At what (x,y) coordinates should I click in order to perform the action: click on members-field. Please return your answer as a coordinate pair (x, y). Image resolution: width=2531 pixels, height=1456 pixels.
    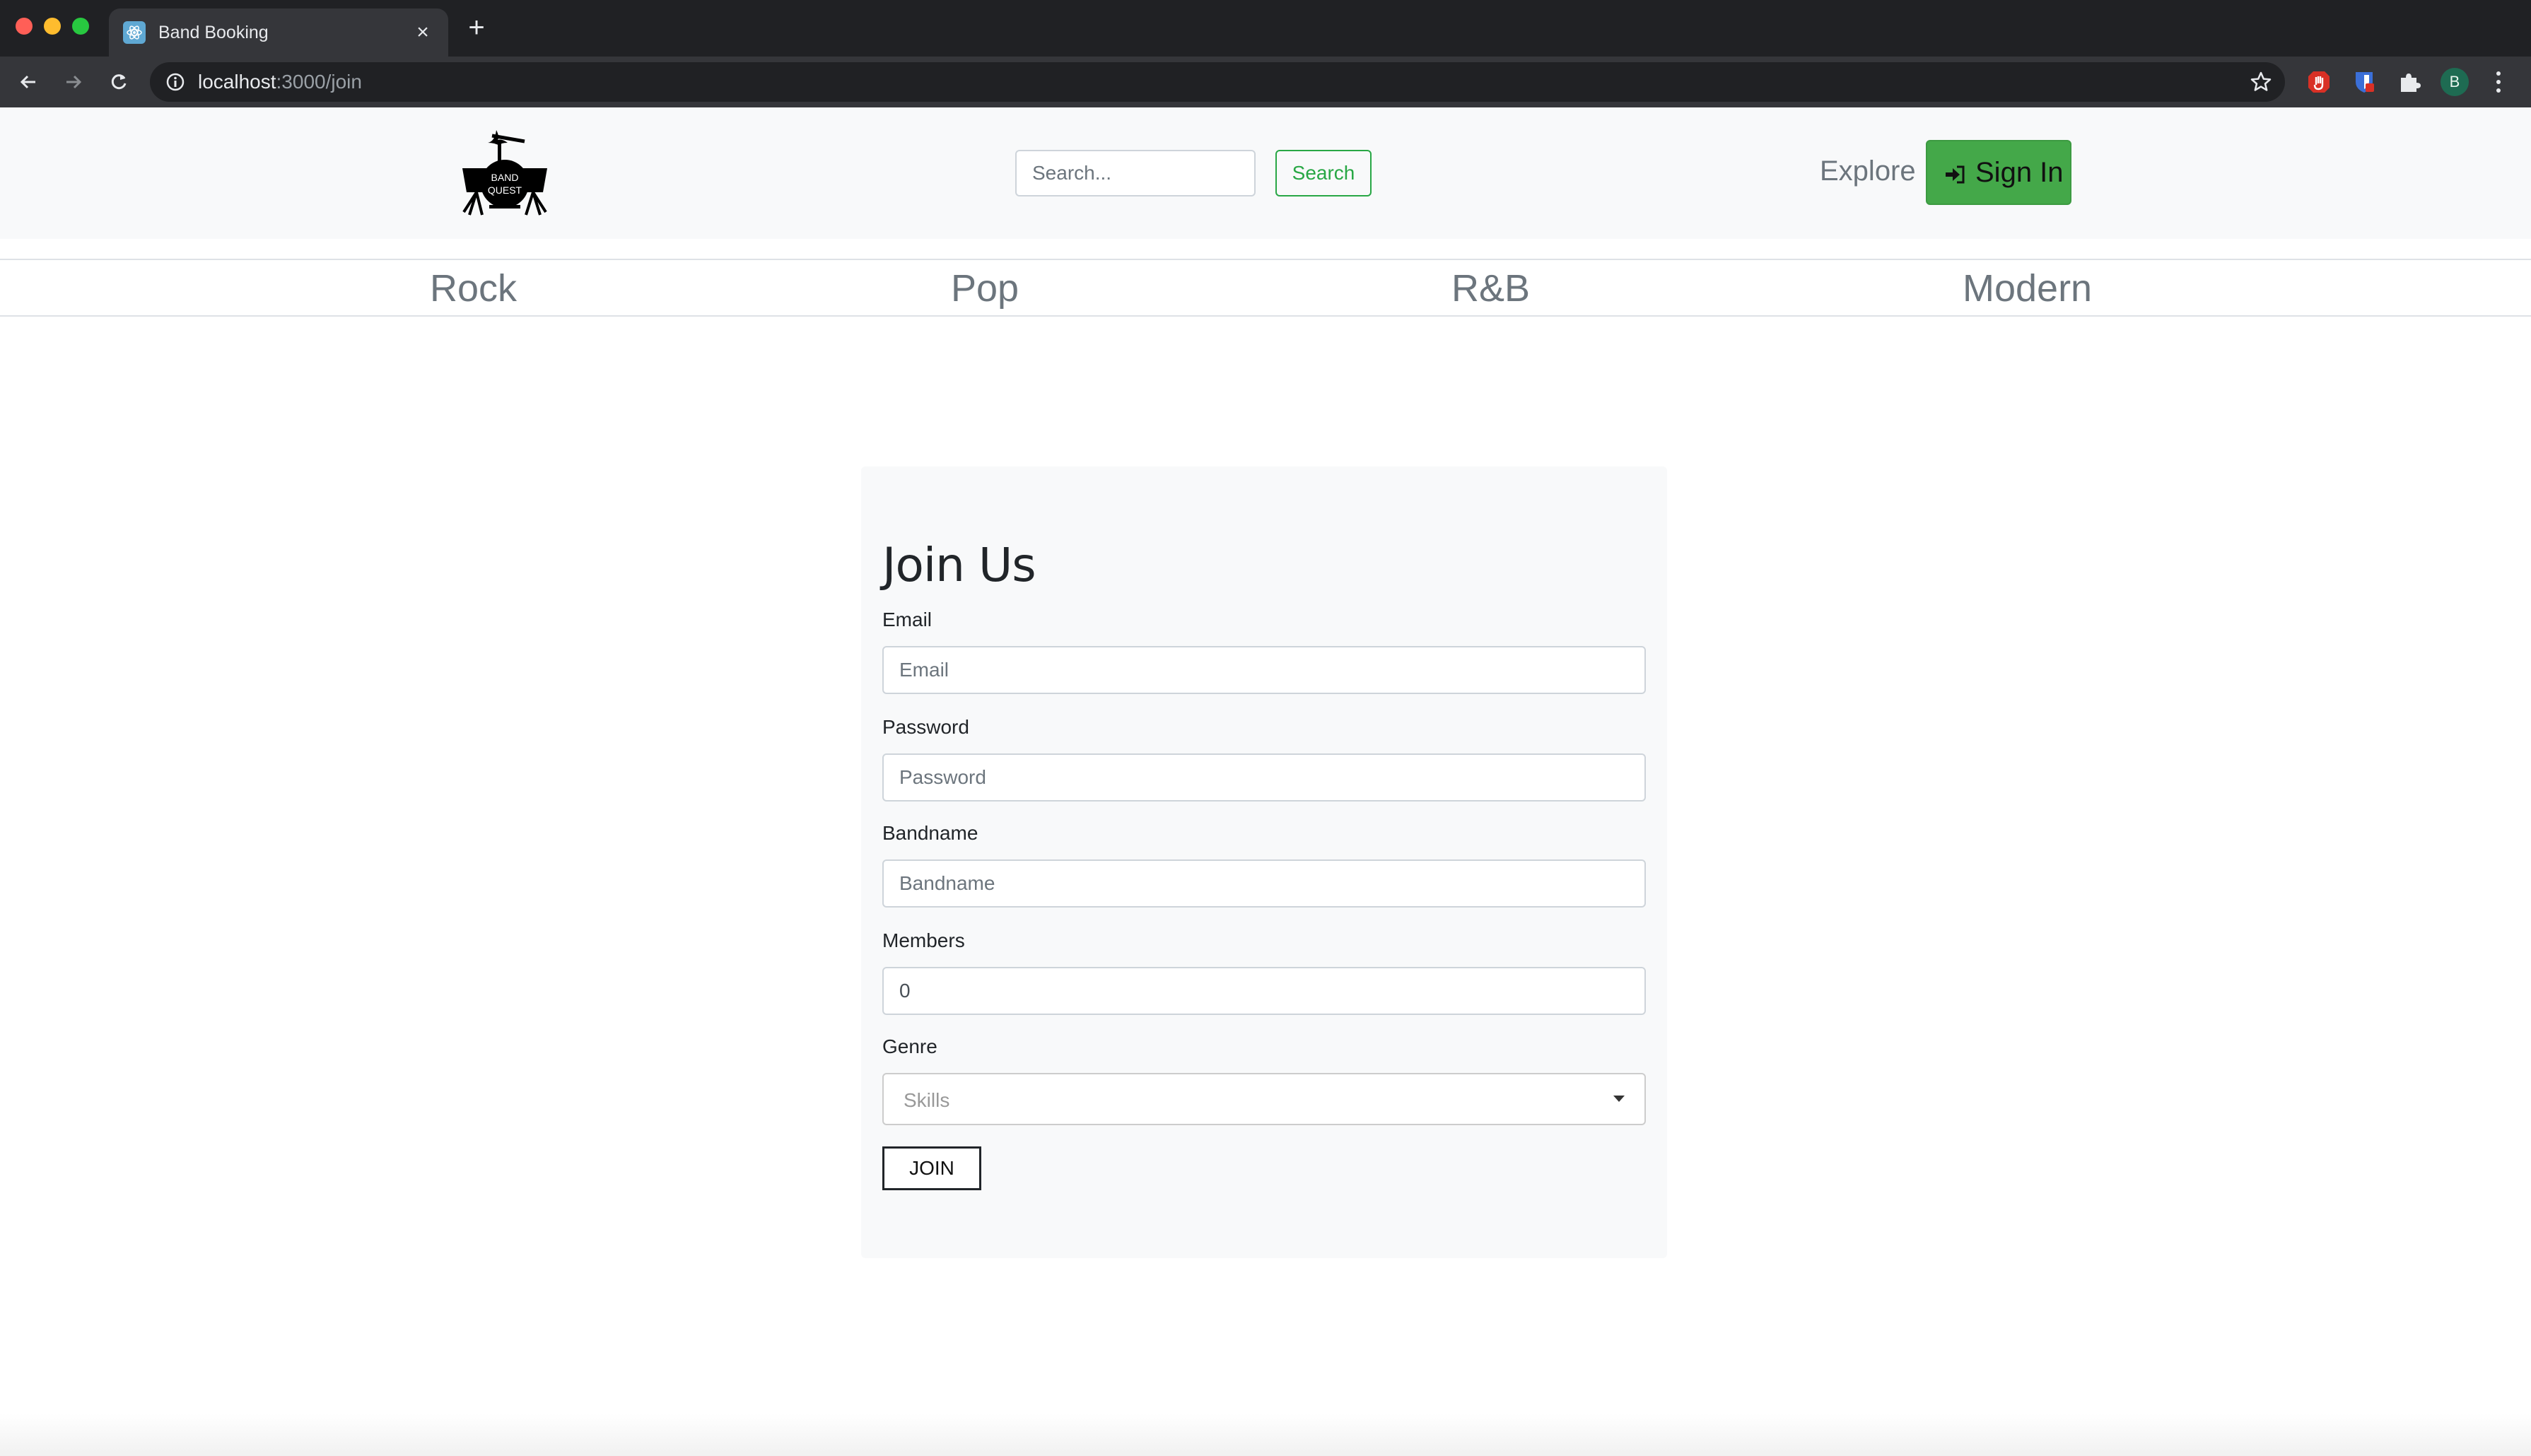
    Looking at the image, I should click on (1264, 991).